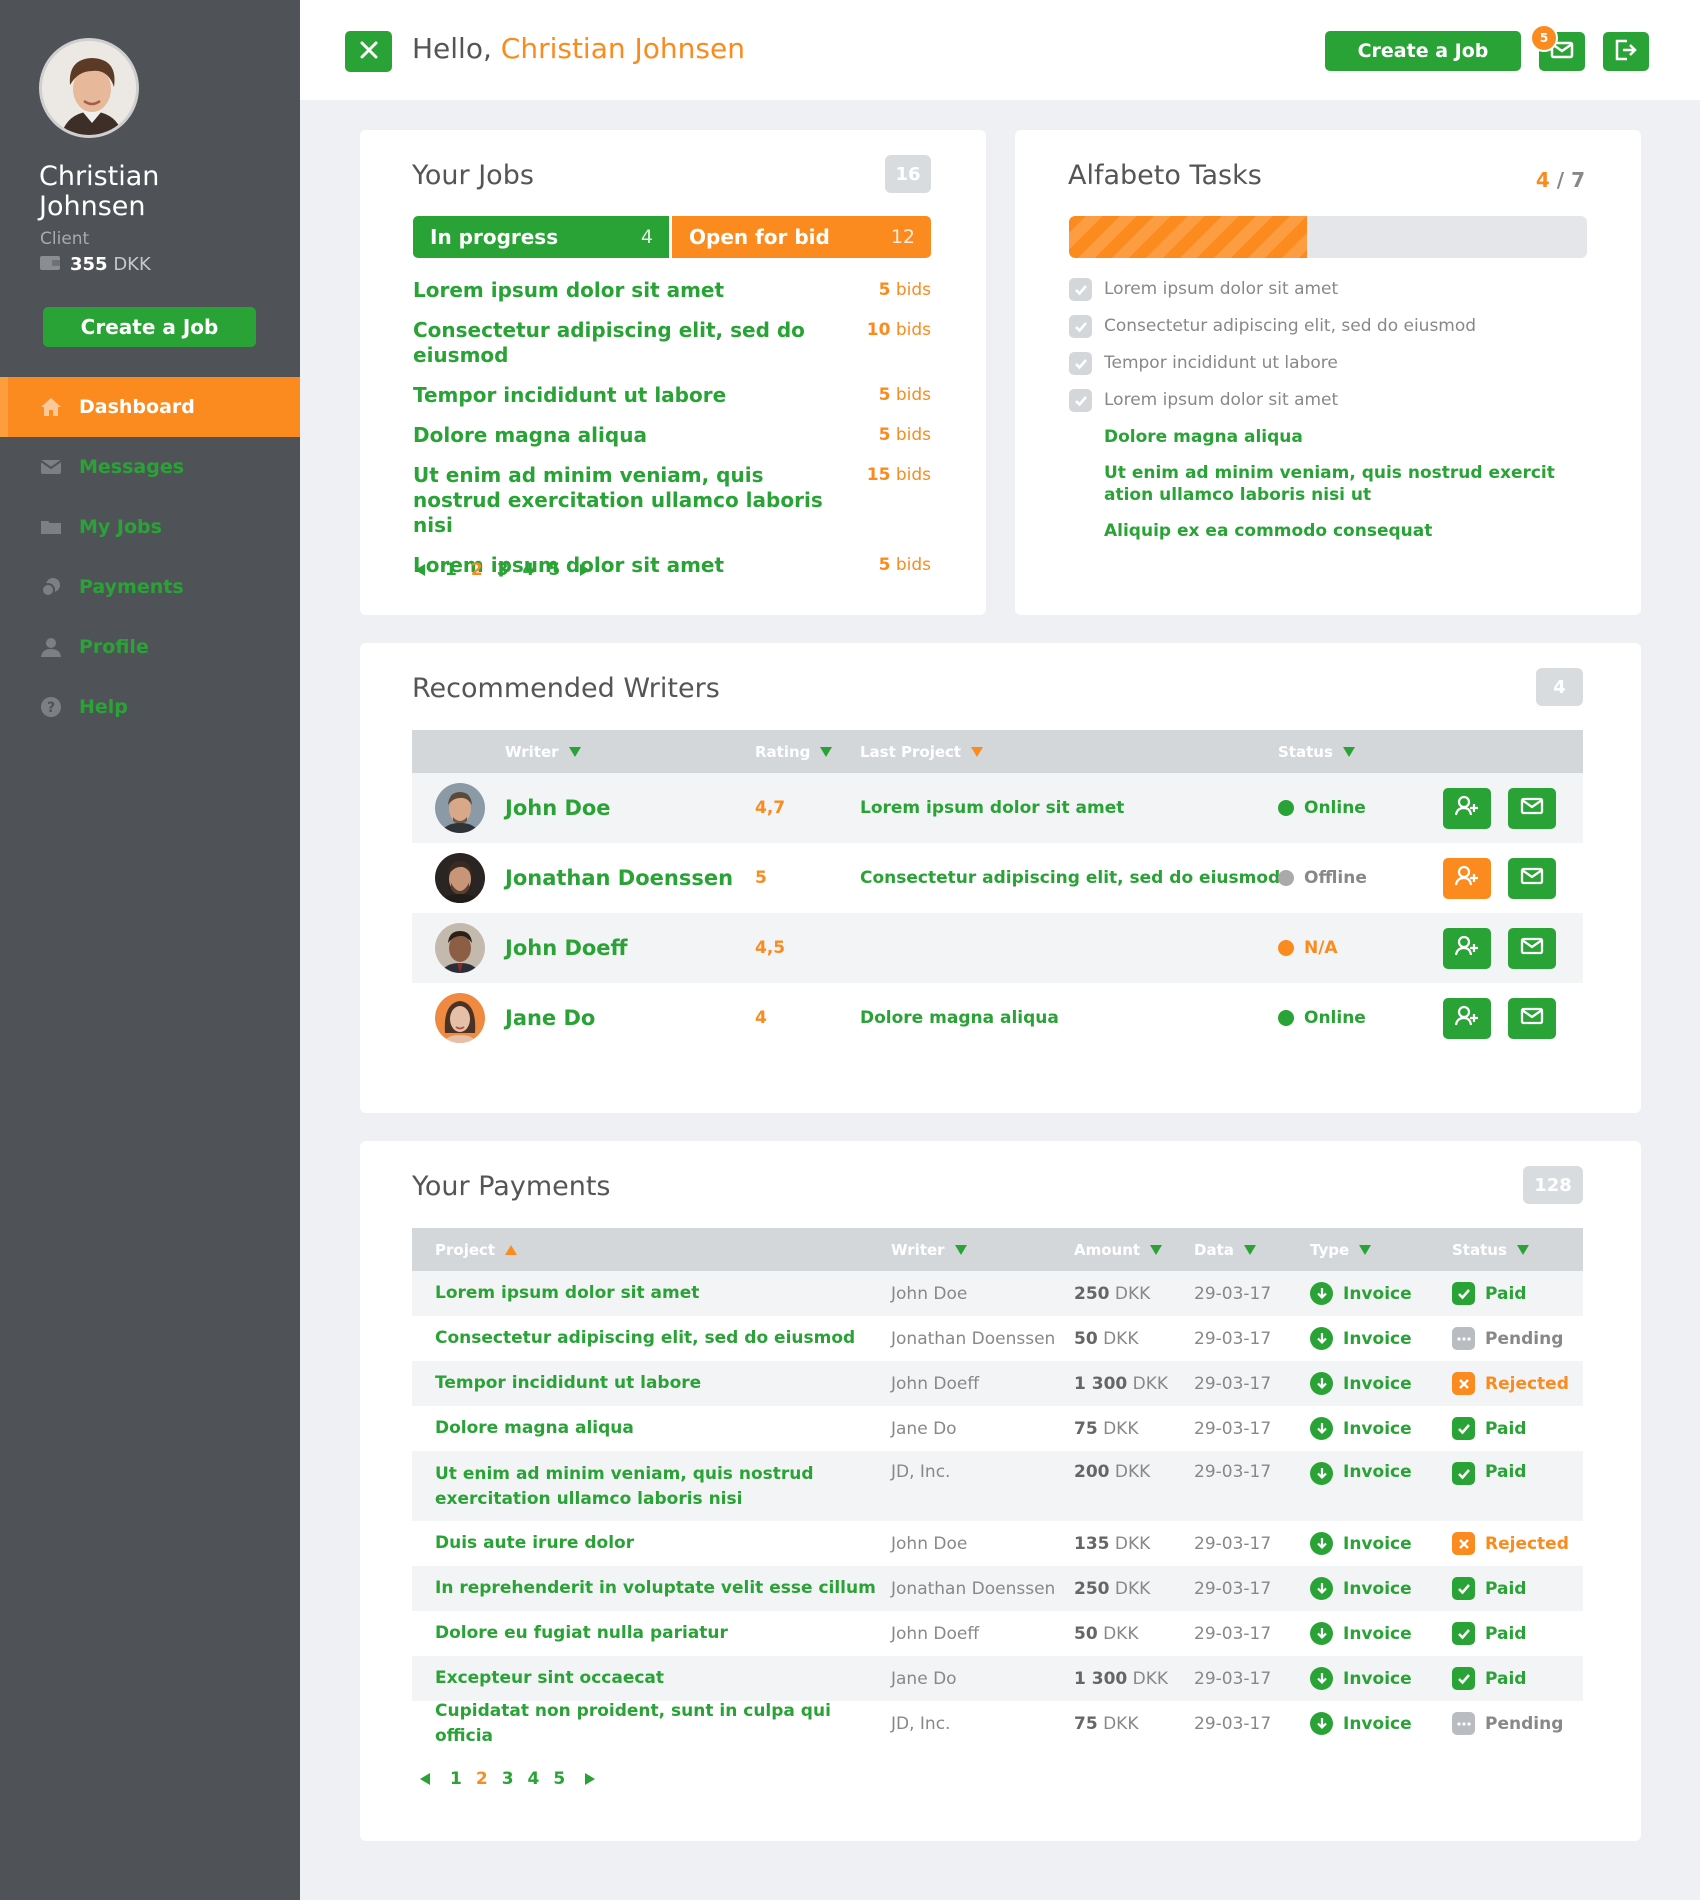 The width and height of the screenshot is (1700, 1900). Describe the element at coordinates (920, 1486) in the screenshot. I see `payment-writer: JD, Inc.` at that location.